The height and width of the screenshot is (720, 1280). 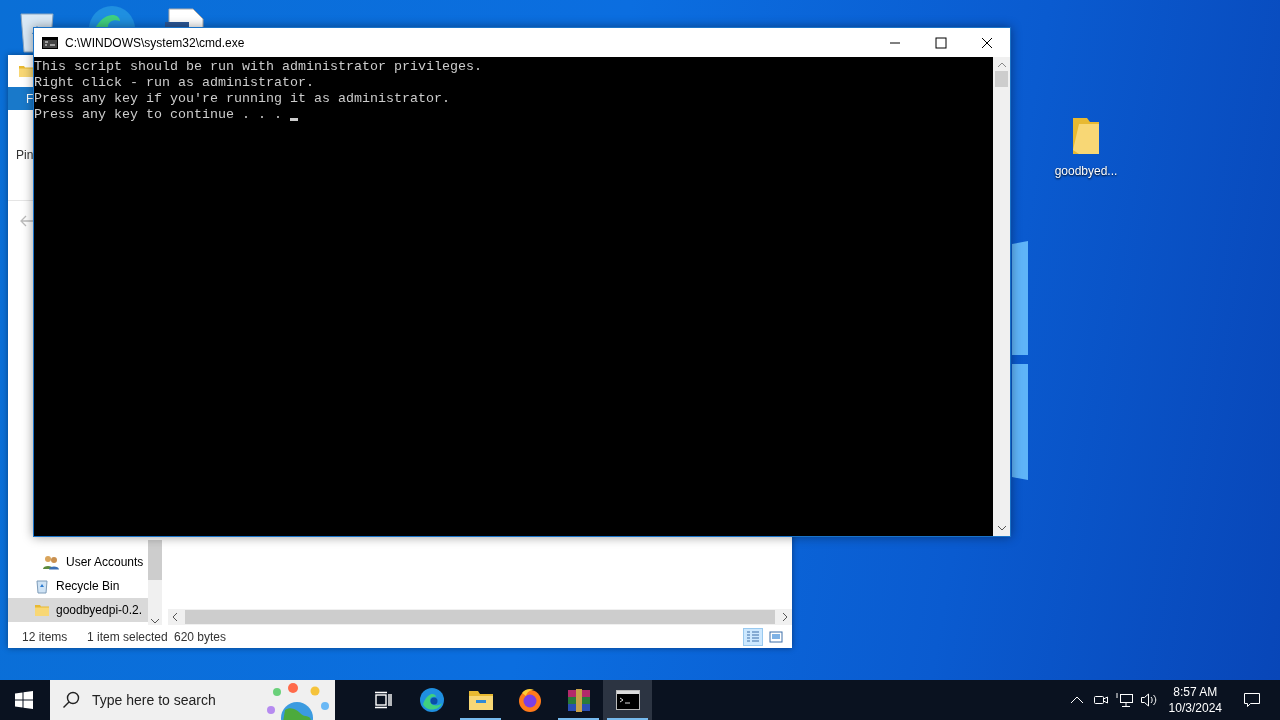 What do you see at coordinates (987, 42) in the screenshot?
I see `close-icon` at bounding box center [987, 42].